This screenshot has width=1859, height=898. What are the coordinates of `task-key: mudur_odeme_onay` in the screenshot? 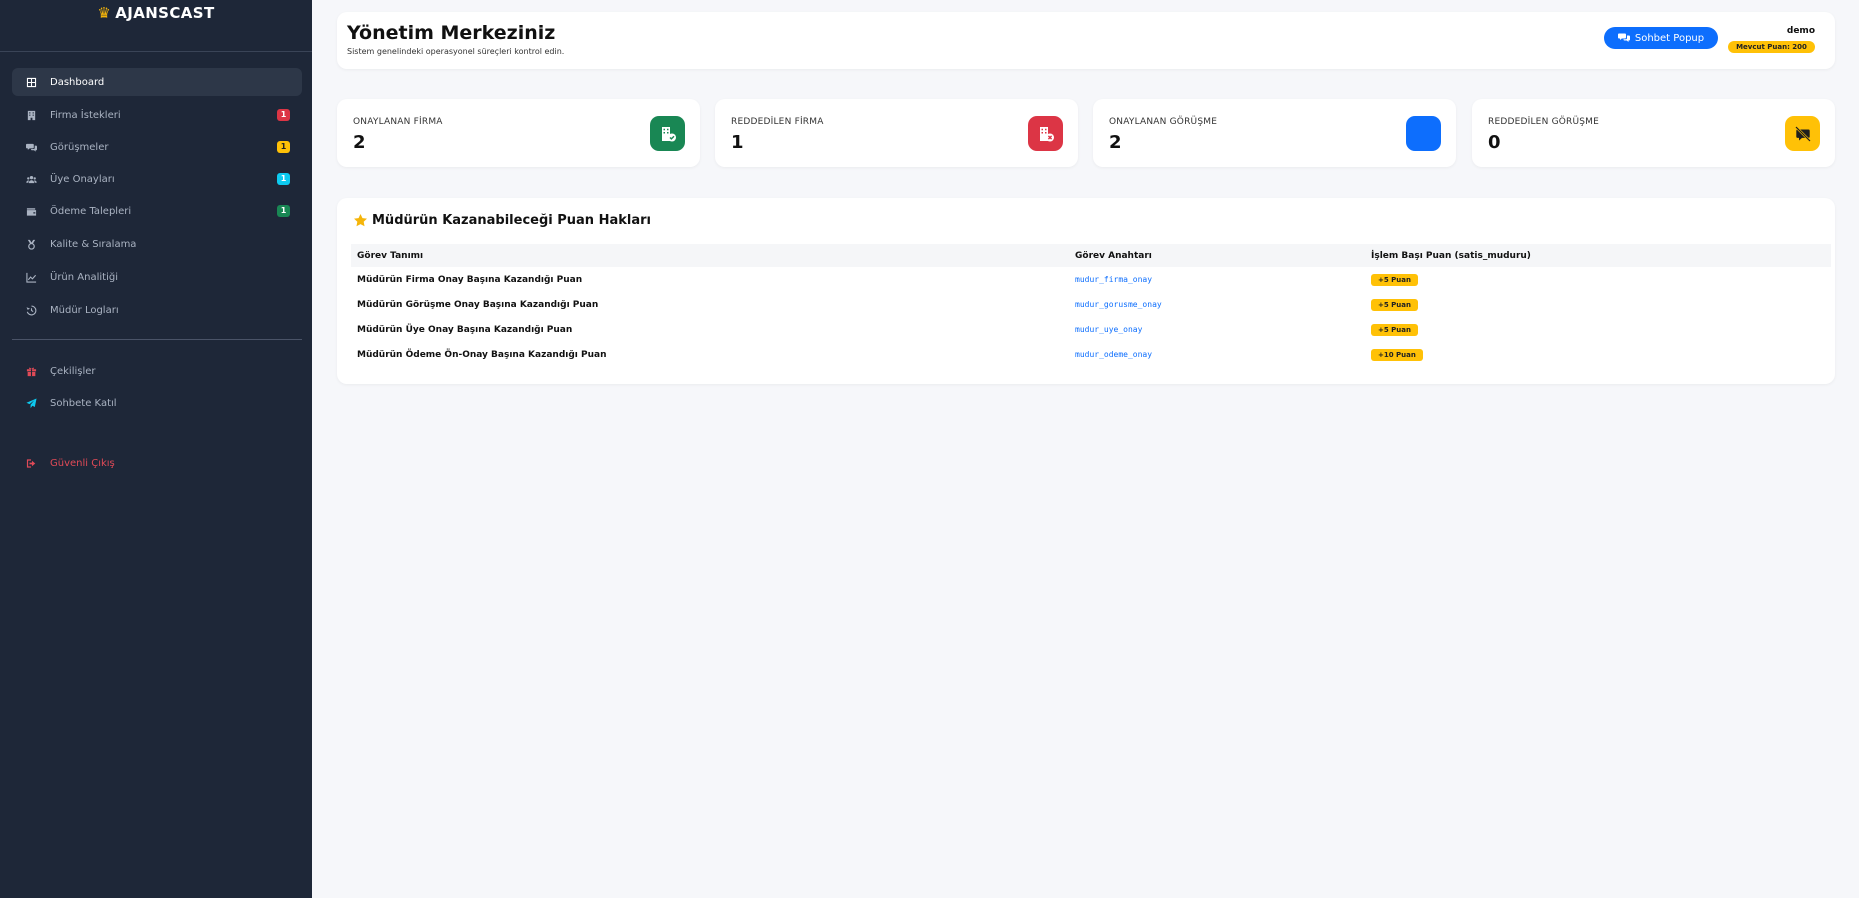 It's located at (1114, 354).